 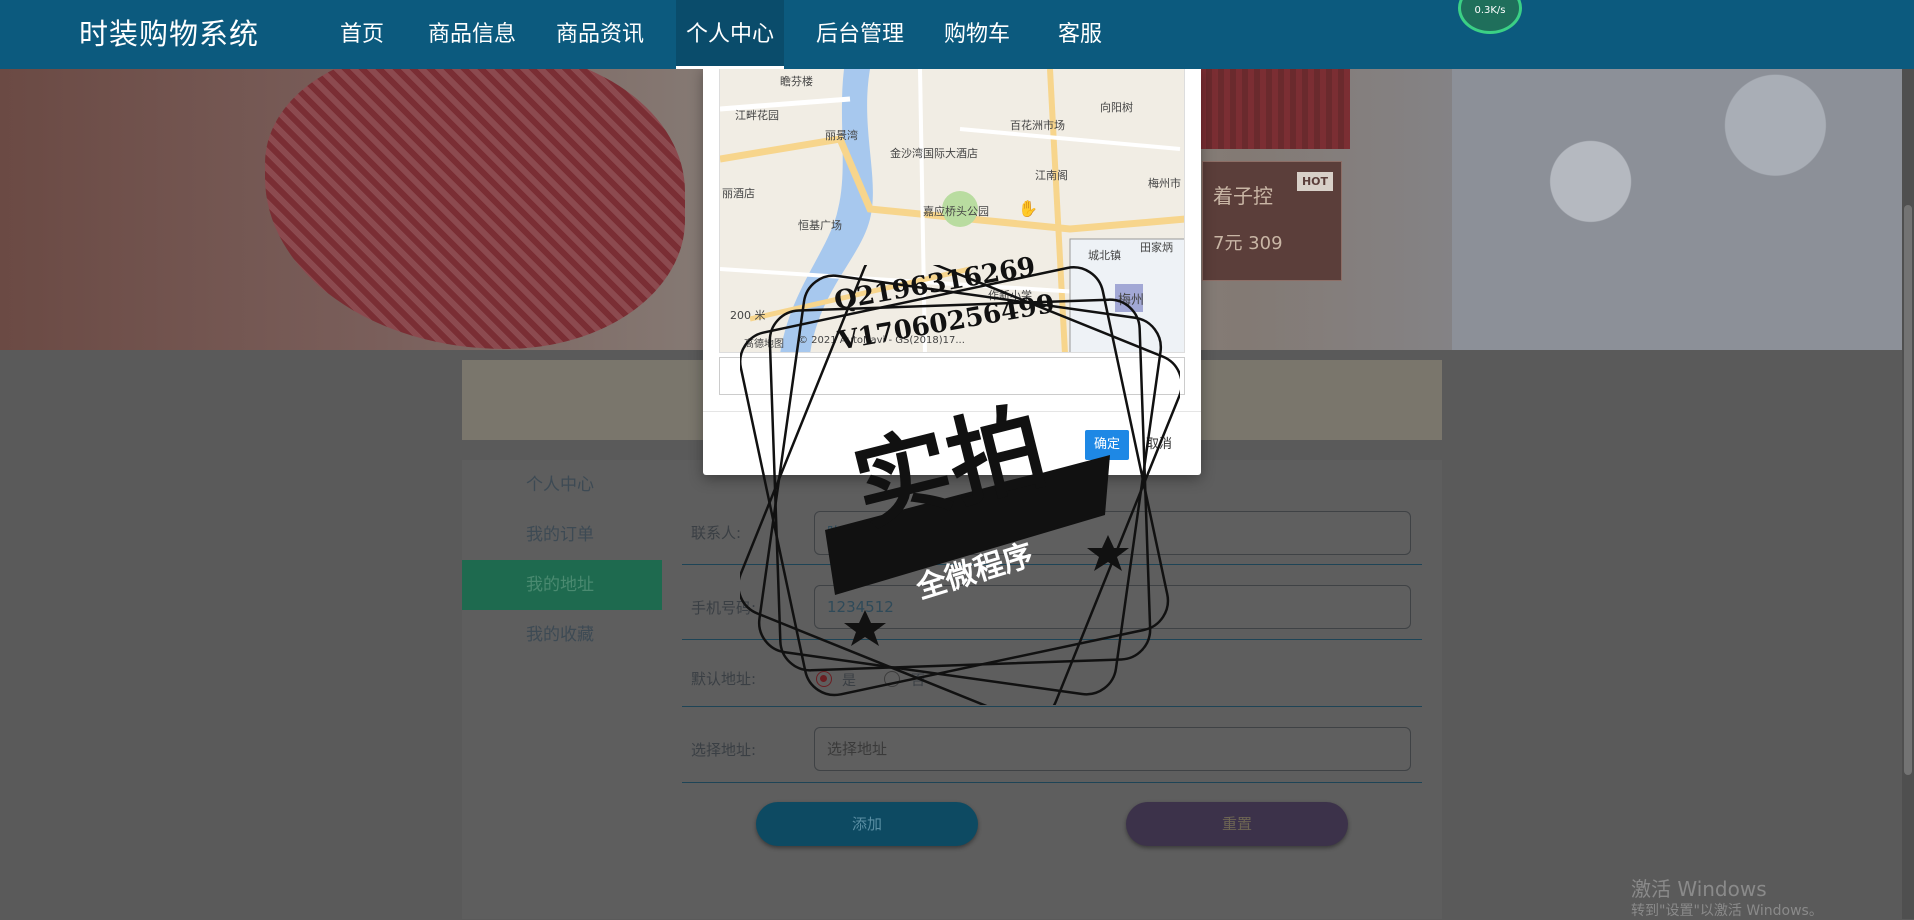 What do you see at coordinates (738, 193) in the screenshot?
I see `map-label: 丽酒店` at bounding box center [738, 193].